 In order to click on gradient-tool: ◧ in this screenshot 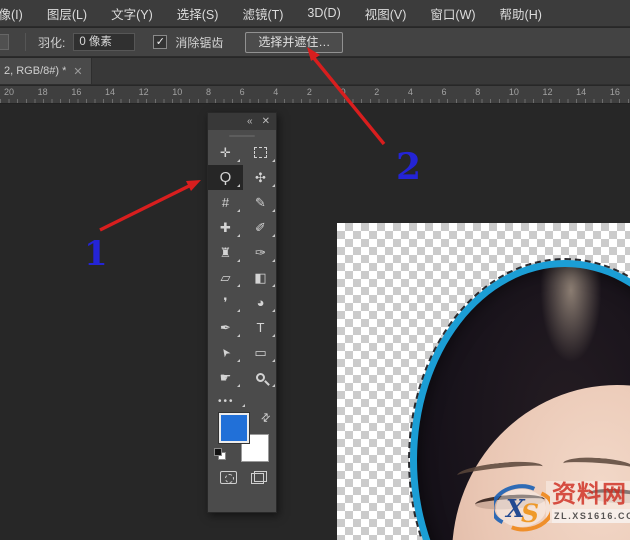, I will do `click(260, 277)`.